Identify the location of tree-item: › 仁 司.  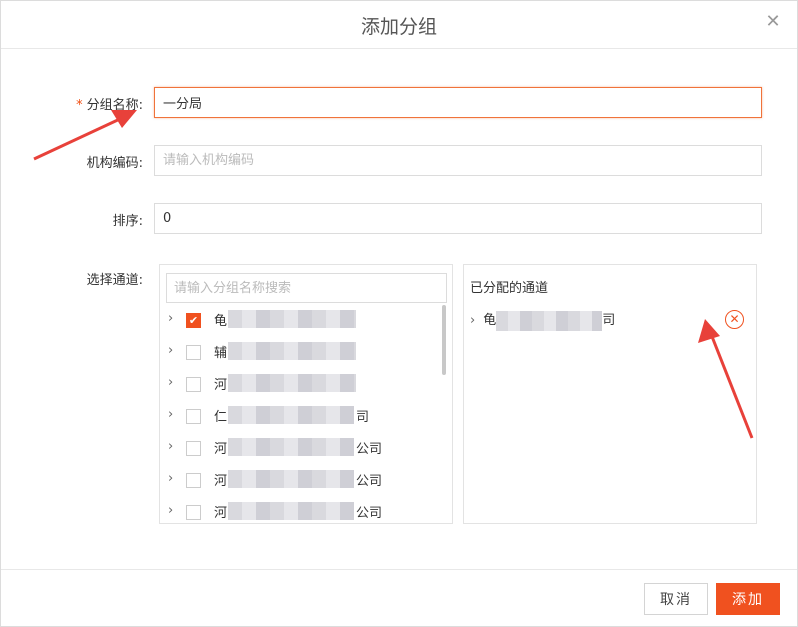
(300, 416).